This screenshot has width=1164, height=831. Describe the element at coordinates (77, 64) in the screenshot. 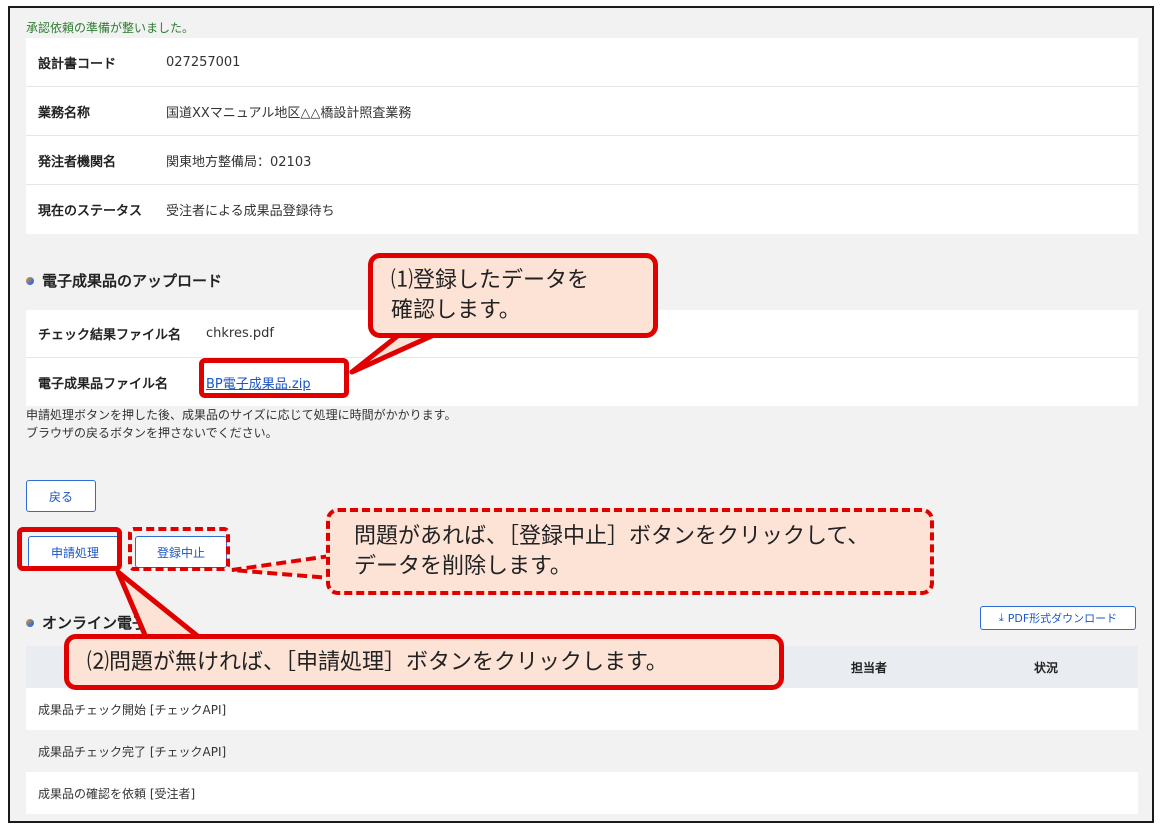

I see `info-label: 設計書コード` at that location.